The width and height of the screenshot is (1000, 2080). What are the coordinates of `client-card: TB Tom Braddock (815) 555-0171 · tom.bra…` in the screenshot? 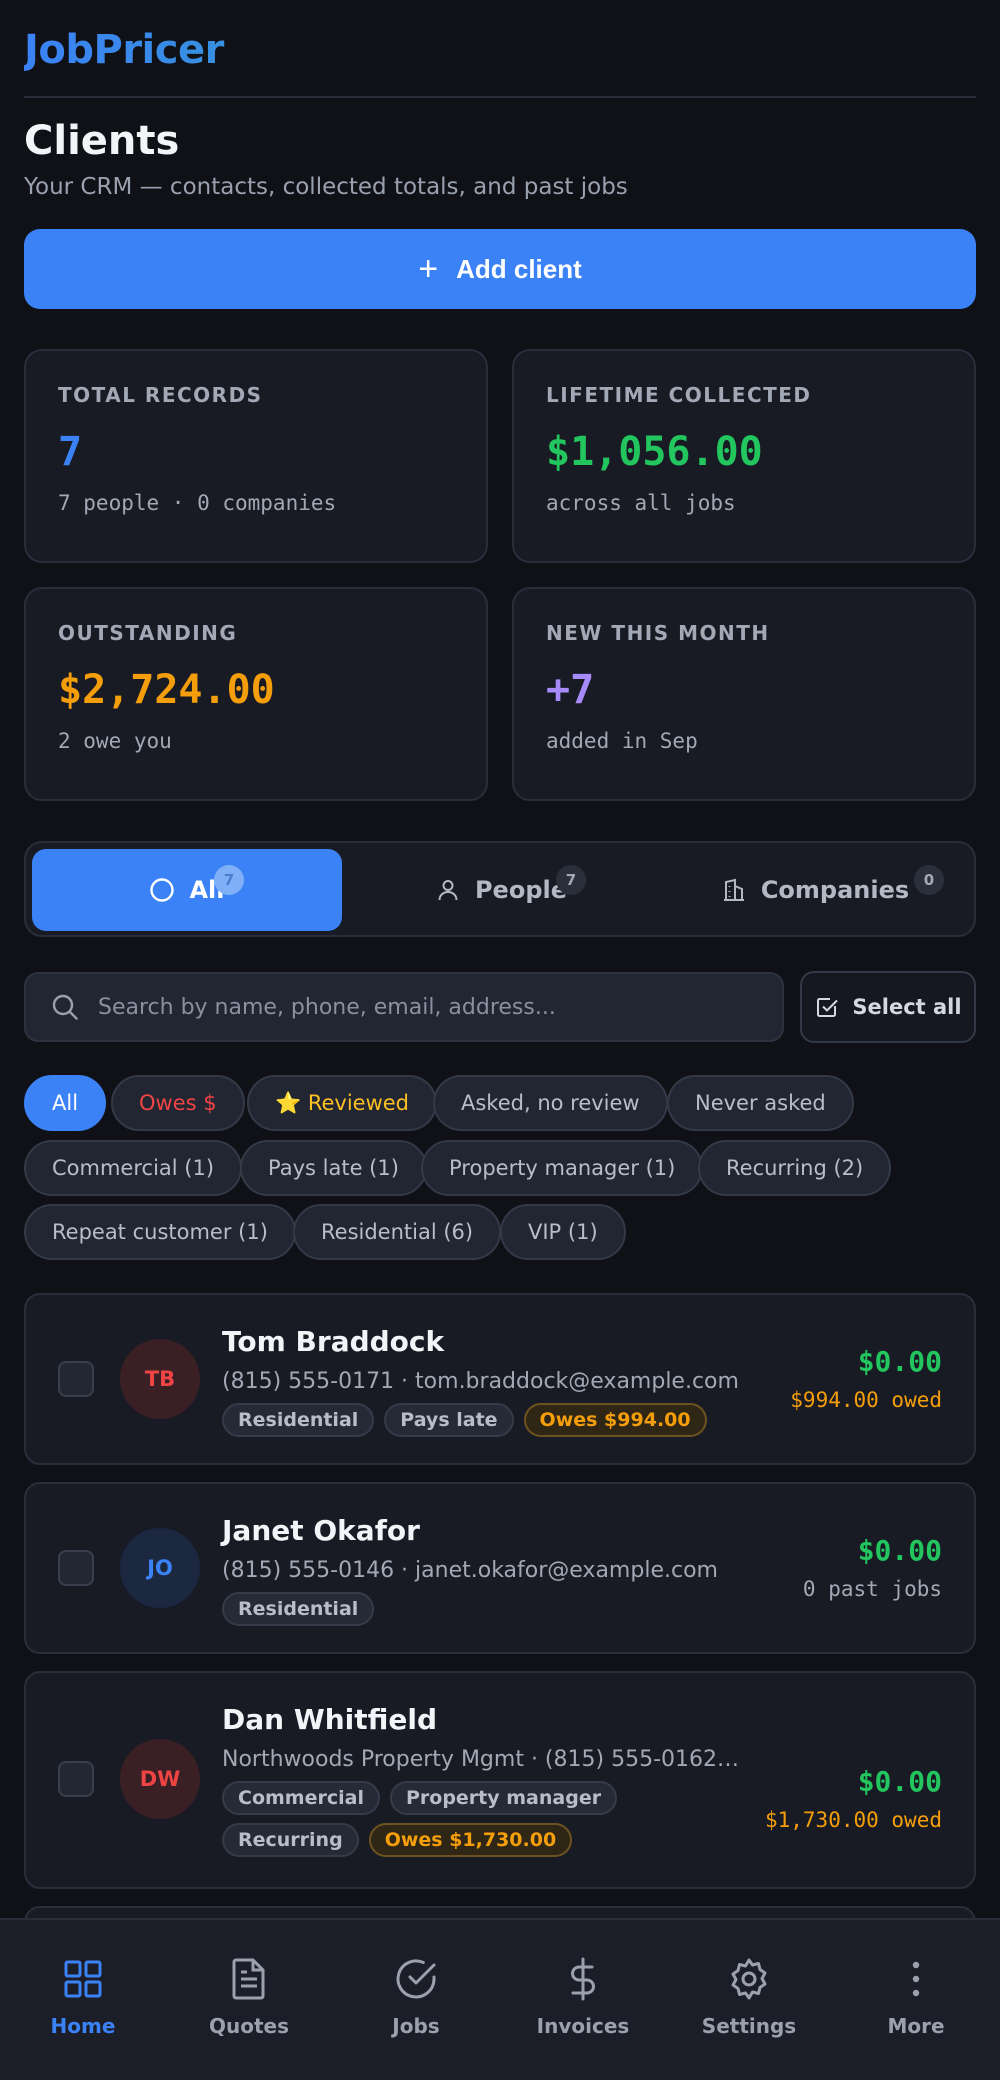 It's located at (500, 1379).